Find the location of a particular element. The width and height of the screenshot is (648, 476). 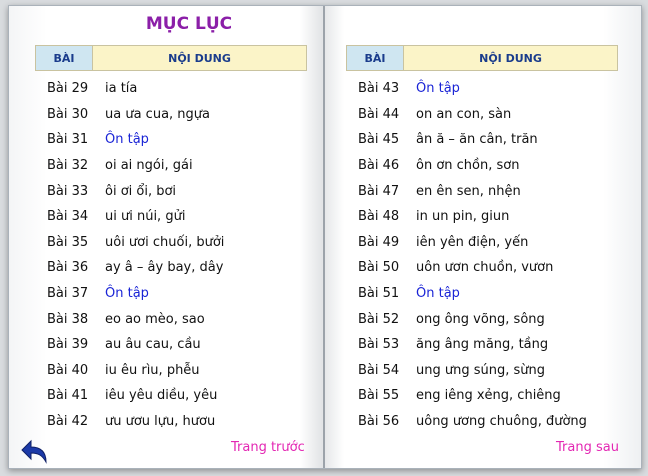

lesson-item: Bài 38 eo ao mèo, sao is located at coordinates (170, 319).